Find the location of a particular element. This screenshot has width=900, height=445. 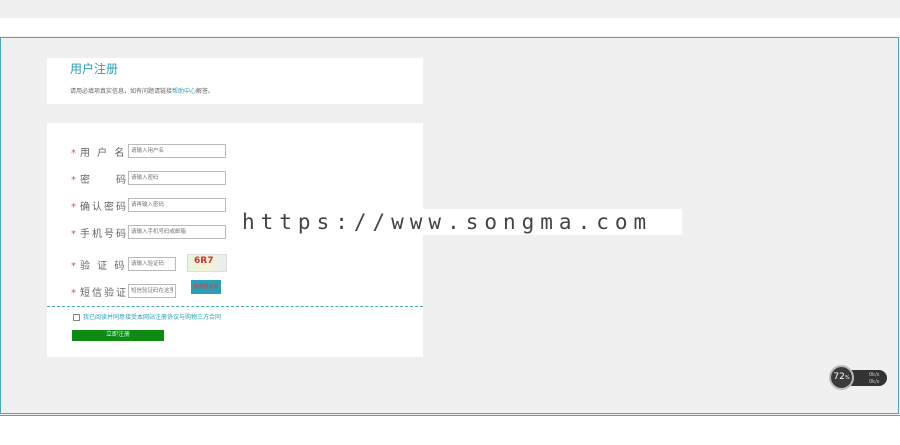

password-input is located at coordinates (177, 178).